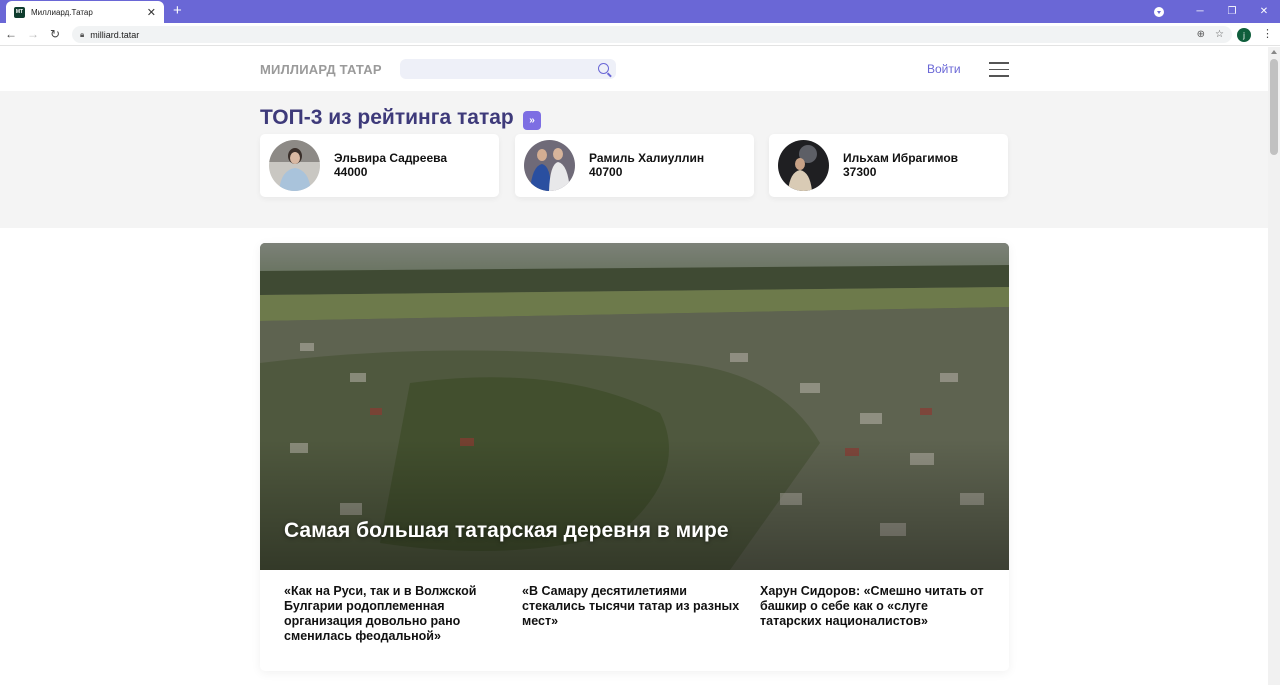 The width and height of the screenshot is (1280, 685). Describe the element at coordinates (495, 69) in the screenshot. I see `search-input` at that location.